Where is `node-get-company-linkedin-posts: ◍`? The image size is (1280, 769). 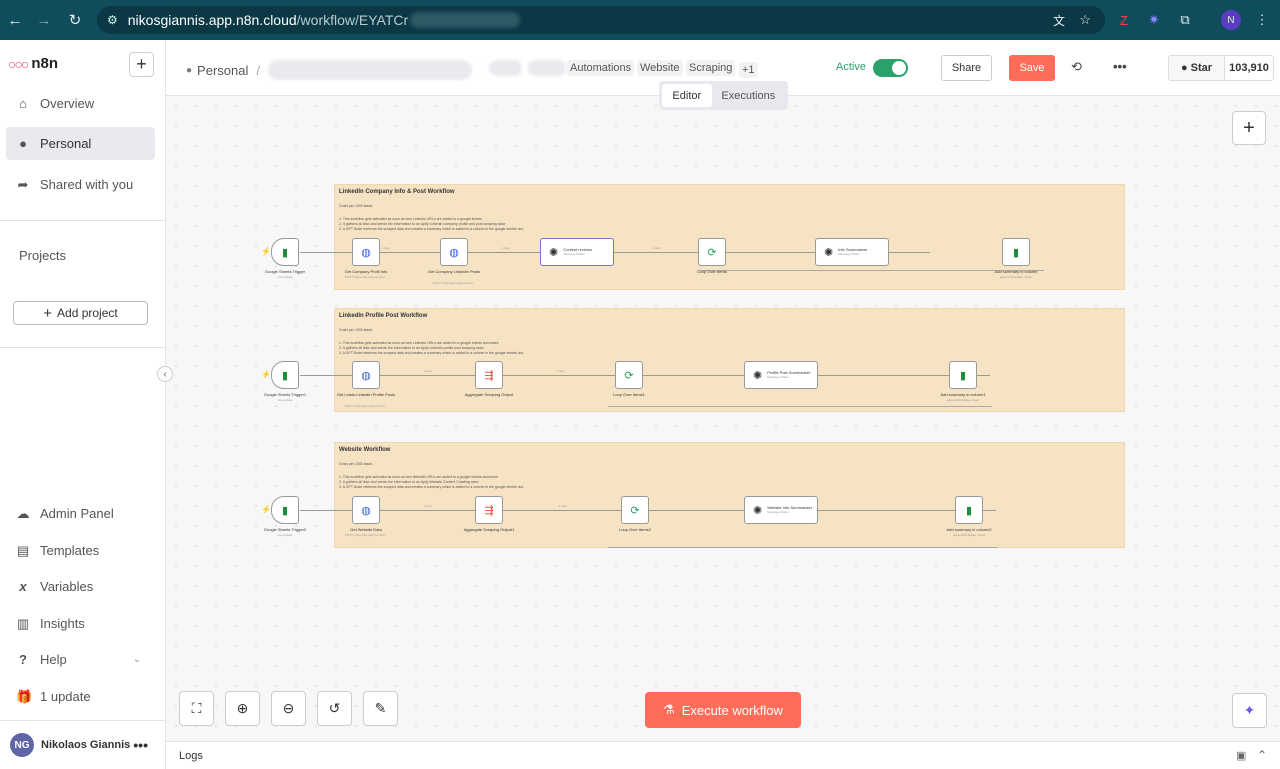 node-get-company-linkedin-posts: ◍ is located at coordinates (454, 252).